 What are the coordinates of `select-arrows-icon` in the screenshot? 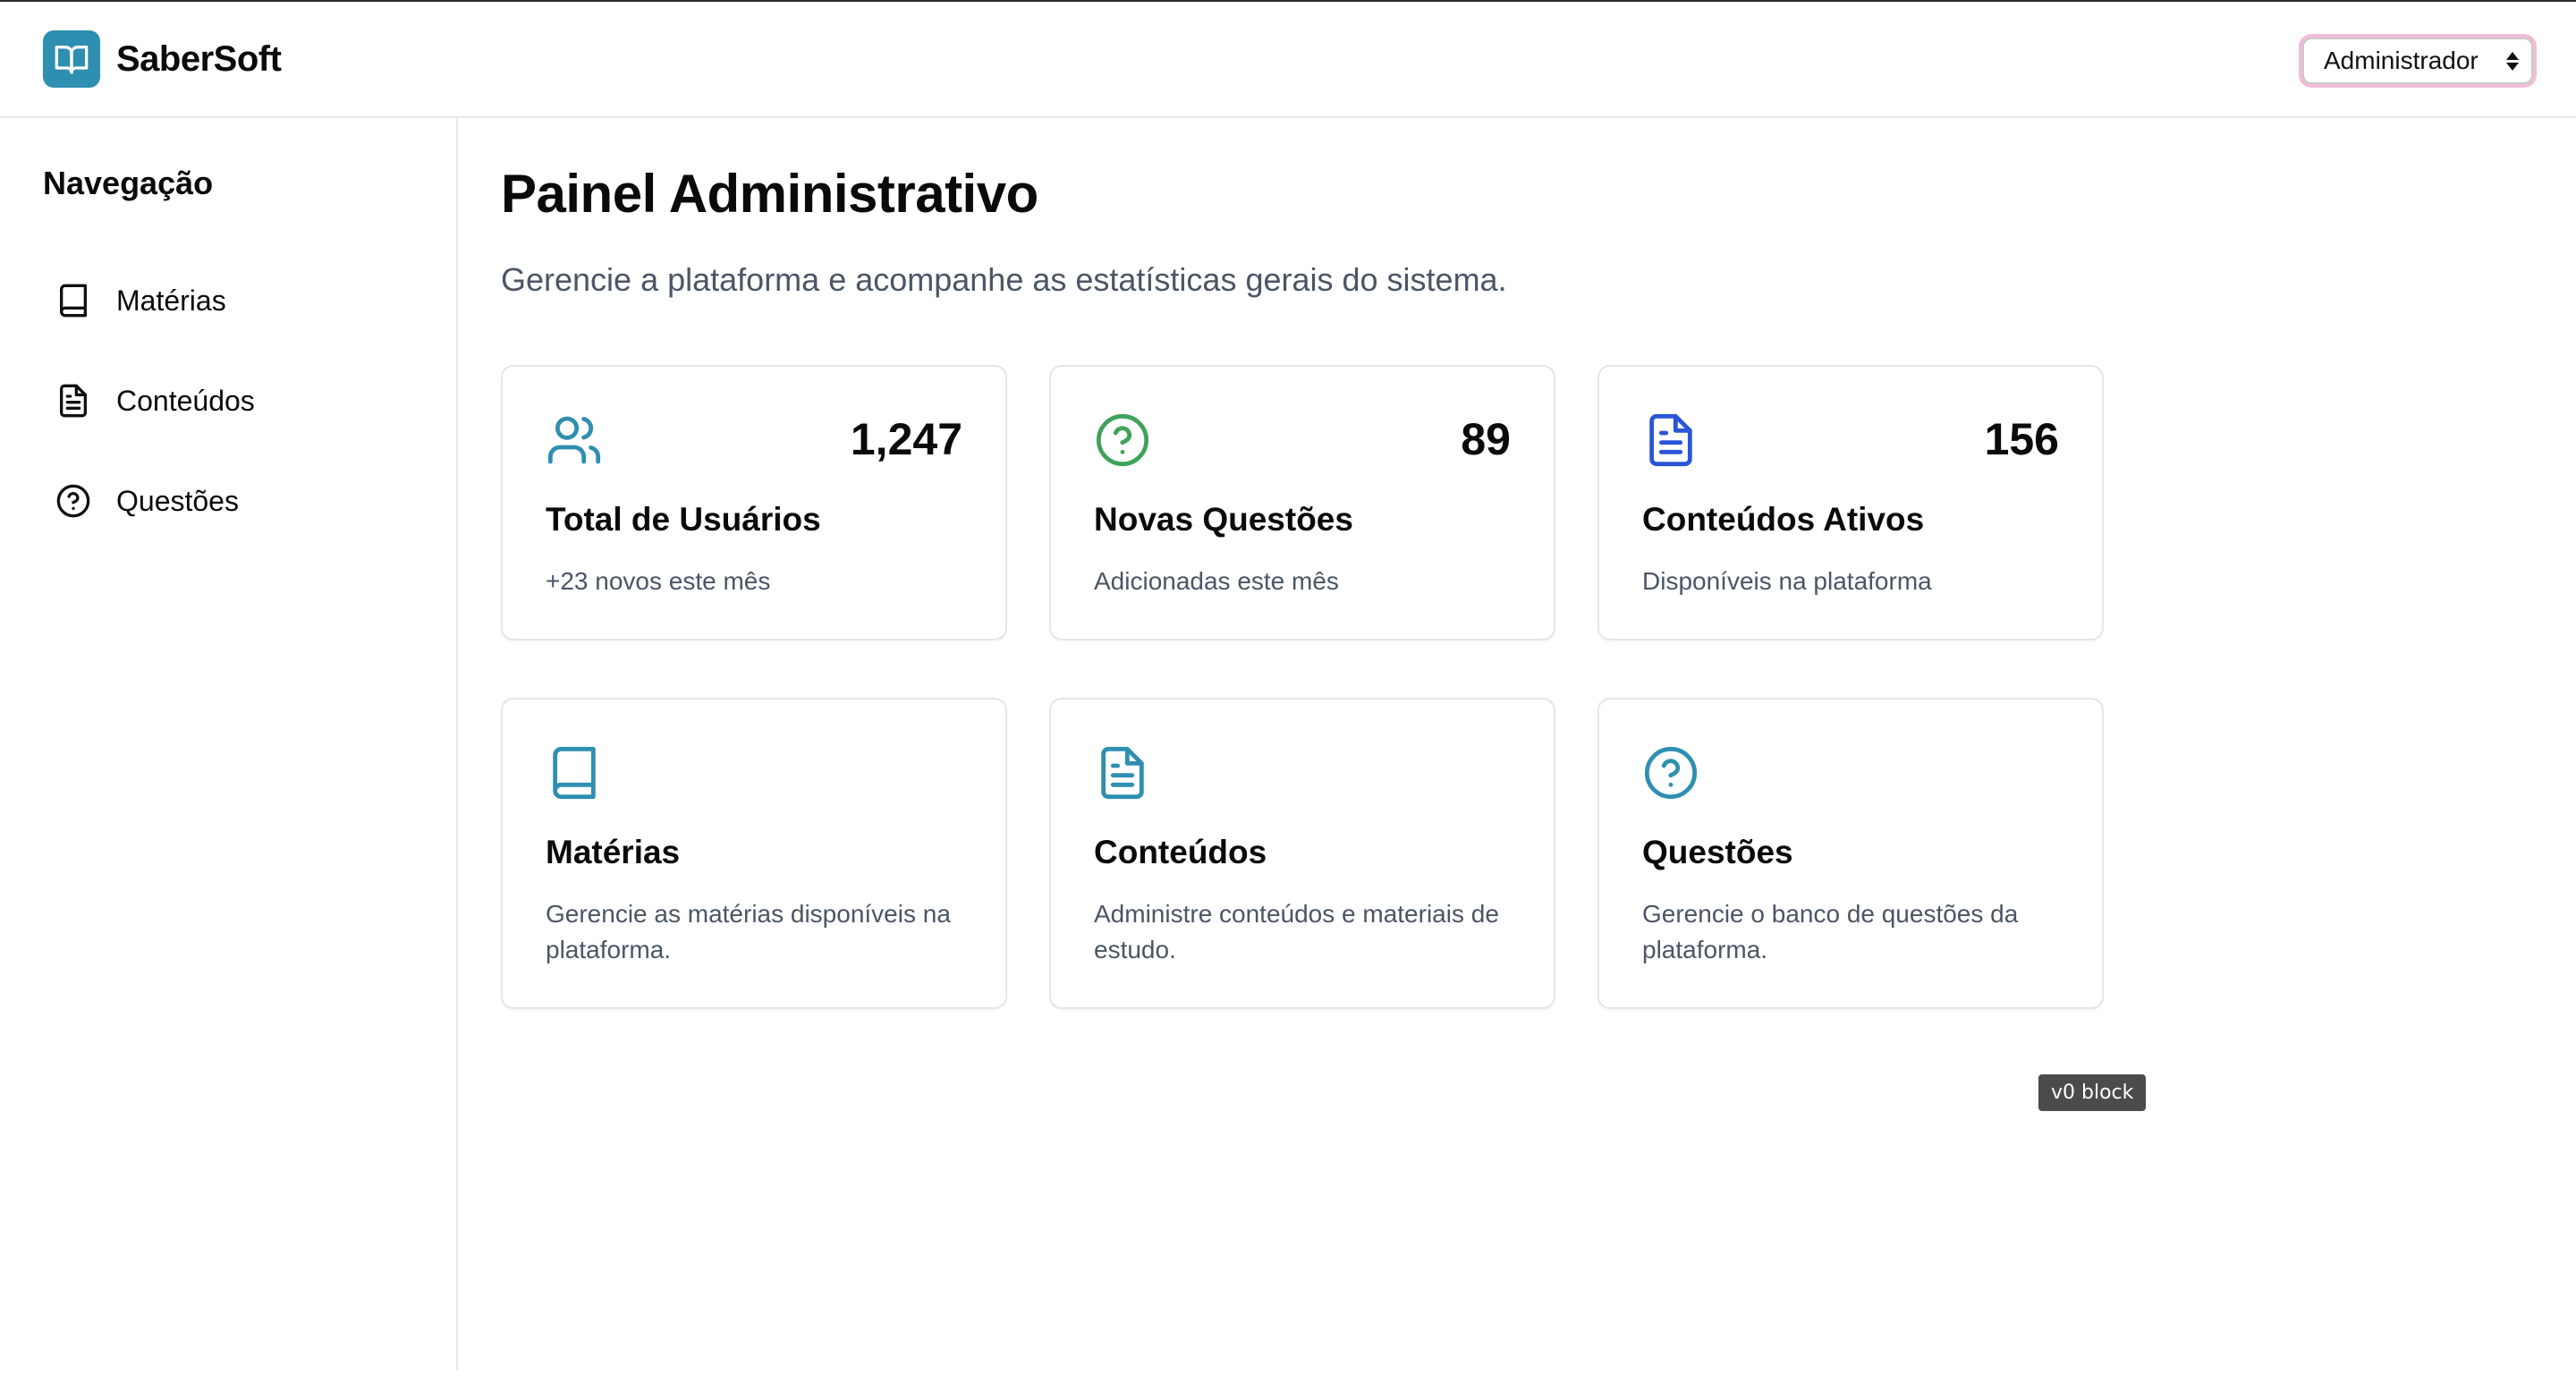 It's located at (2512, 61).